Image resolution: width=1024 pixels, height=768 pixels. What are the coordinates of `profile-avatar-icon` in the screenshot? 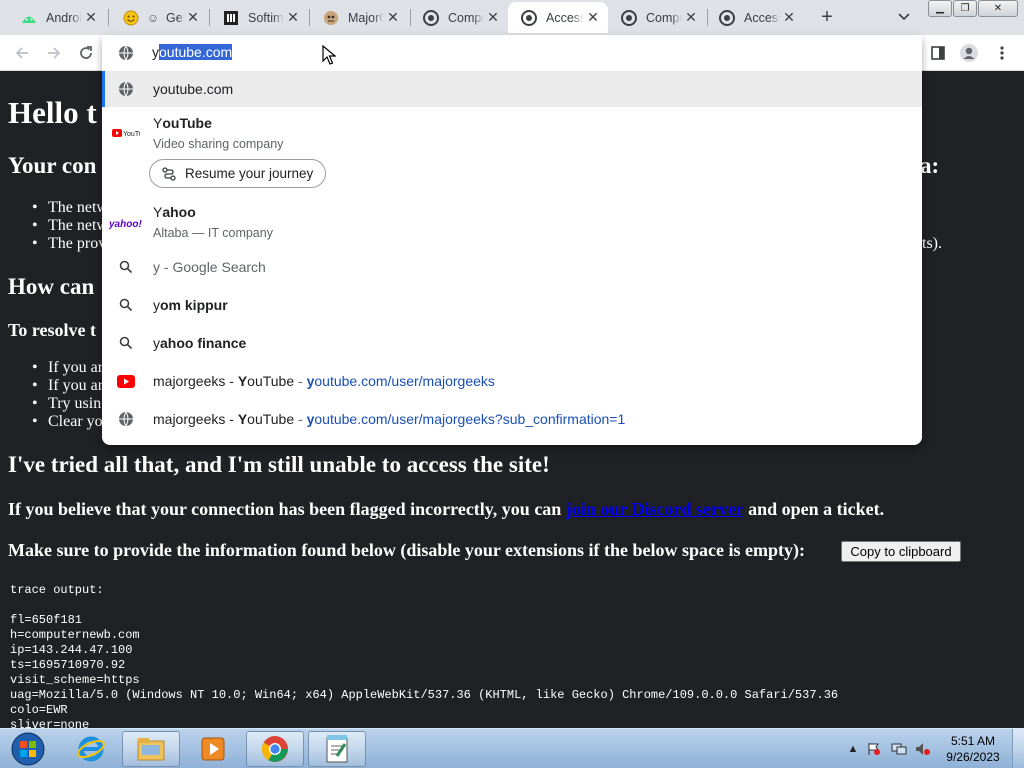 It's located at (969, 53).